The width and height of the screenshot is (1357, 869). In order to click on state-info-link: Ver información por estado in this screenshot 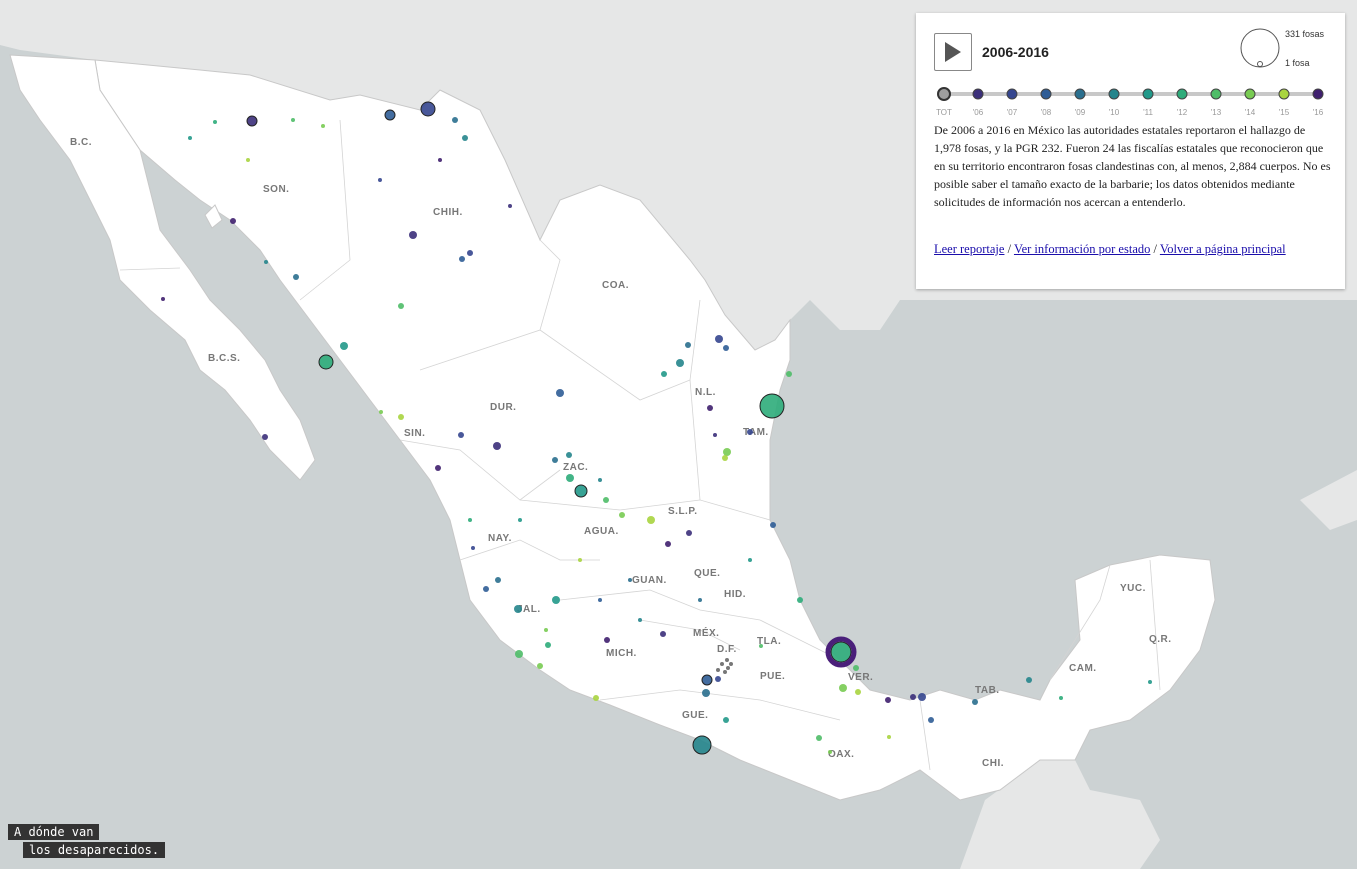, I will do `click(1082, 249)`.